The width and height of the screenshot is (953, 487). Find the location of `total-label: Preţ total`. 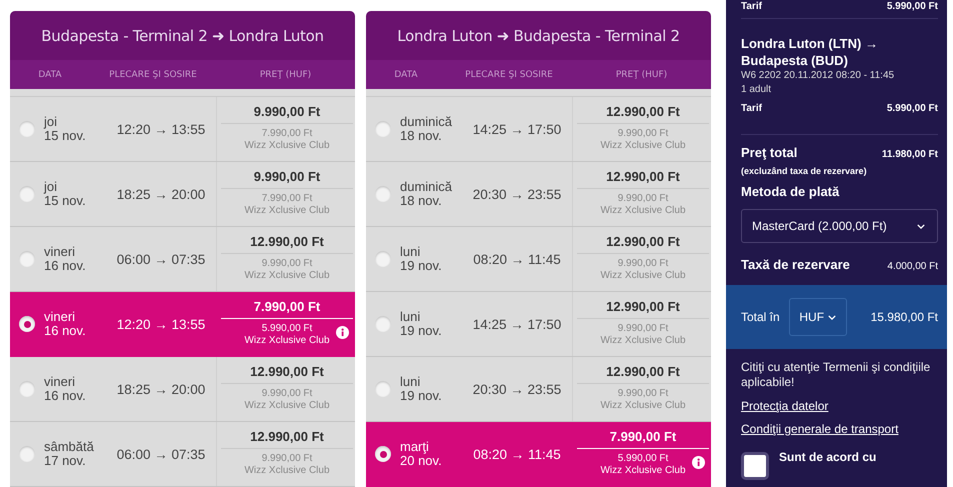

total-label: Preţ total is located at coordinates (769, 152).